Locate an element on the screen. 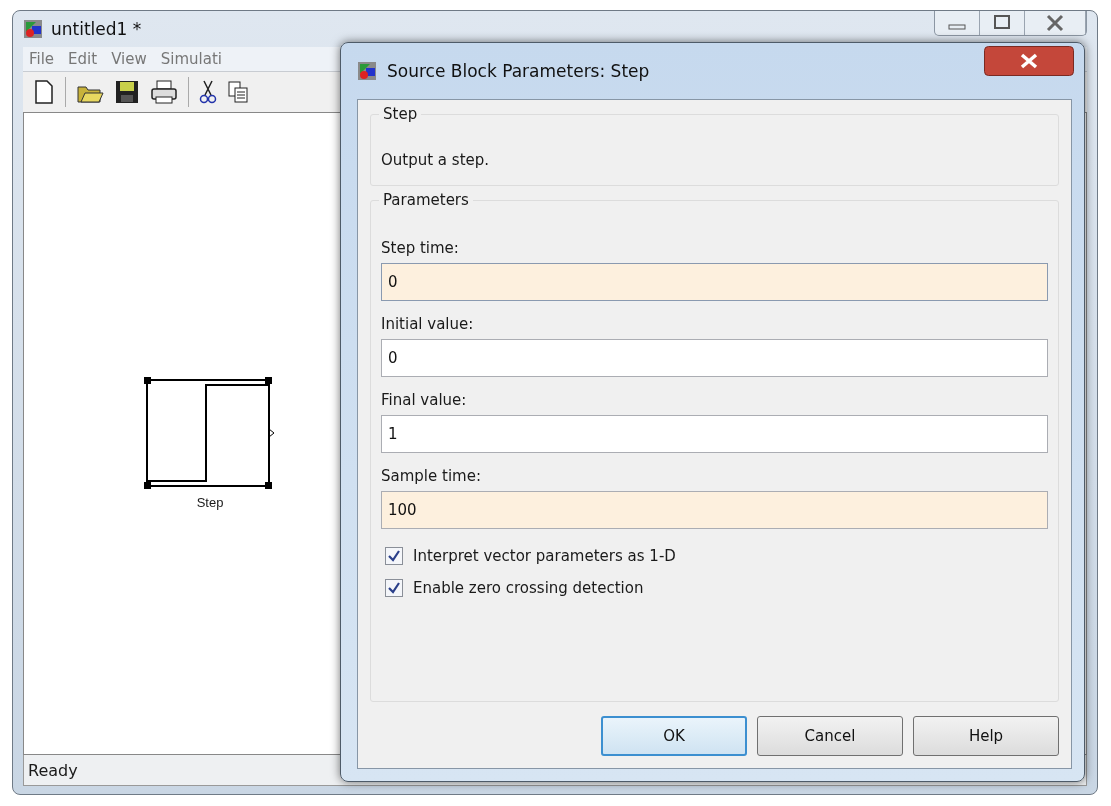 This screenshot has height=806, width=1111. dialog-button: Help is located at coordinates (986, 736).